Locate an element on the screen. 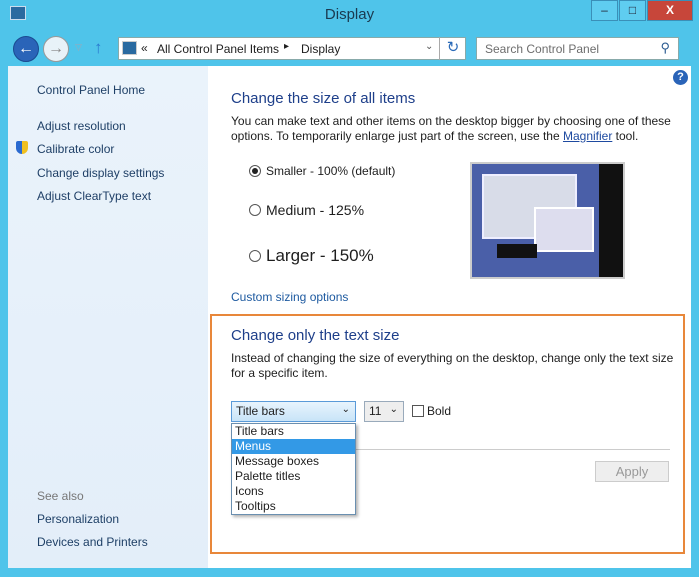 This screenshot has height=577, width=699. radio-medium-label: Medium - 125% is located at coordinates (315, 210).